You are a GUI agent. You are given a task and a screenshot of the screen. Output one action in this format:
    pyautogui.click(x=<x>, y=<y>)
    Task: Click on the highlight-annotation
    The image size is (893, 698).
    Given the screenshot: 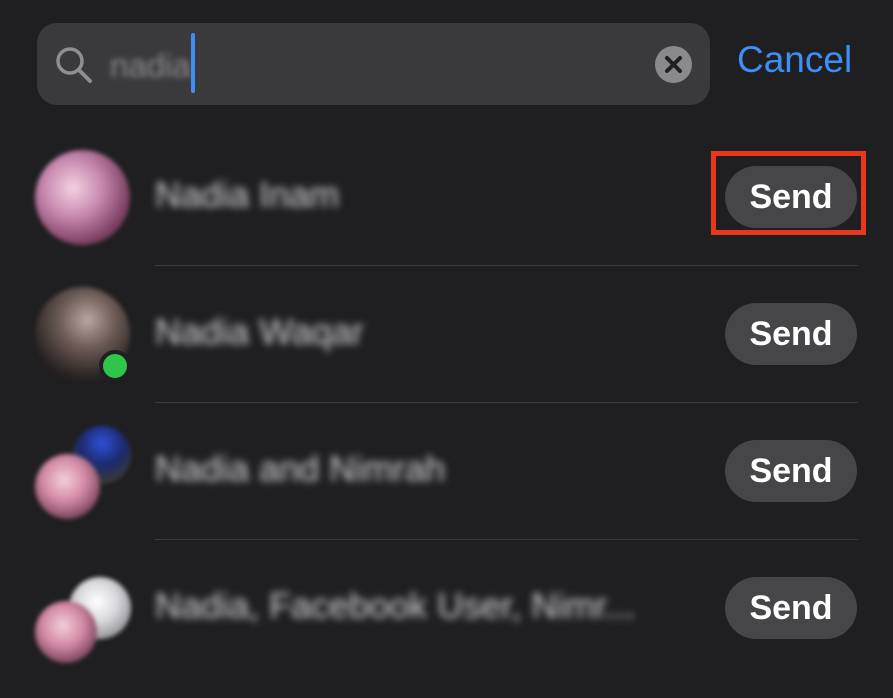 What is the action you would take?
    pyautogui.click(x=788, y=193)
    